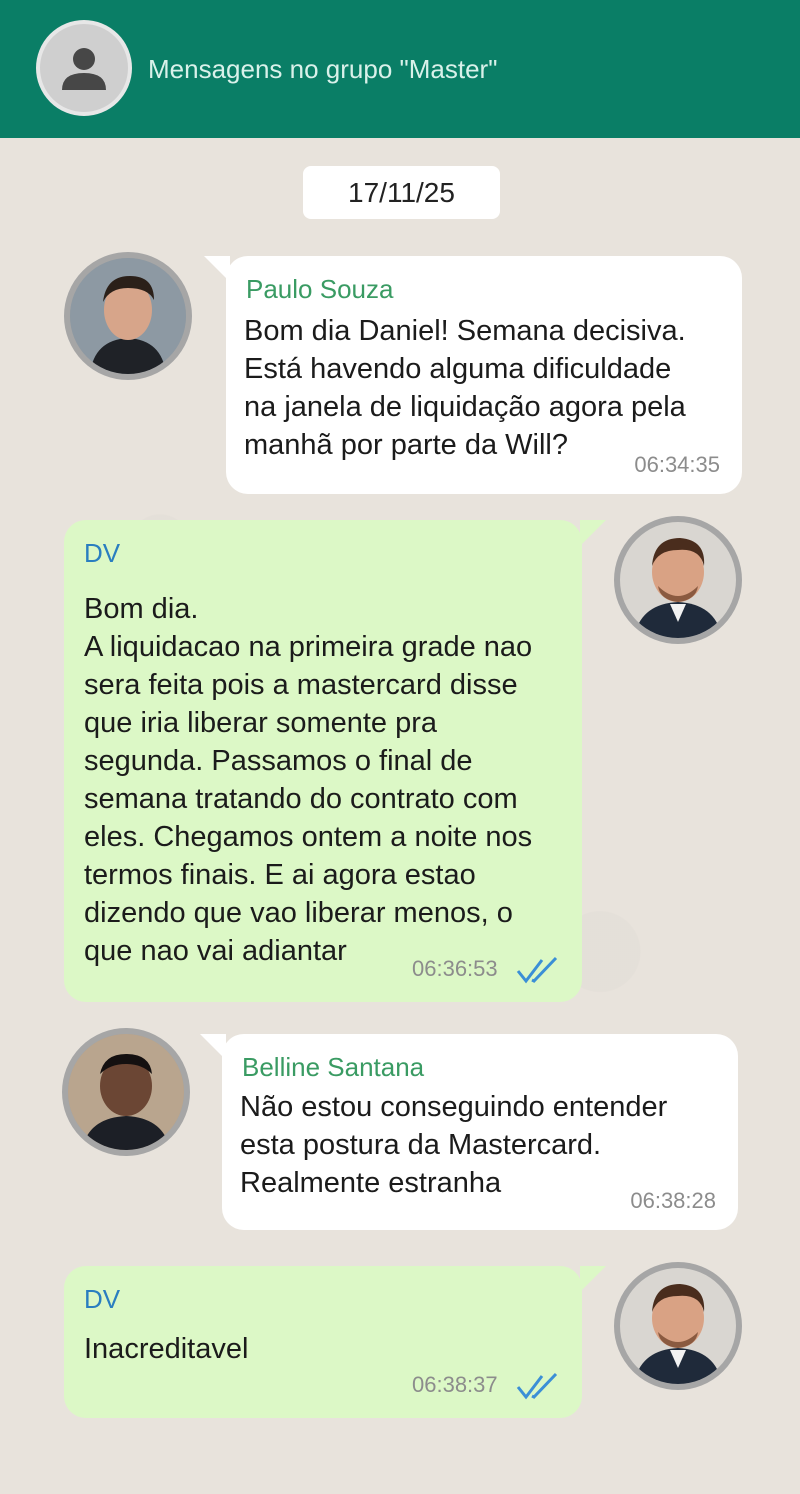  I want to click on chat-header: Mensagens no grupo "Master", so click(400, 69).